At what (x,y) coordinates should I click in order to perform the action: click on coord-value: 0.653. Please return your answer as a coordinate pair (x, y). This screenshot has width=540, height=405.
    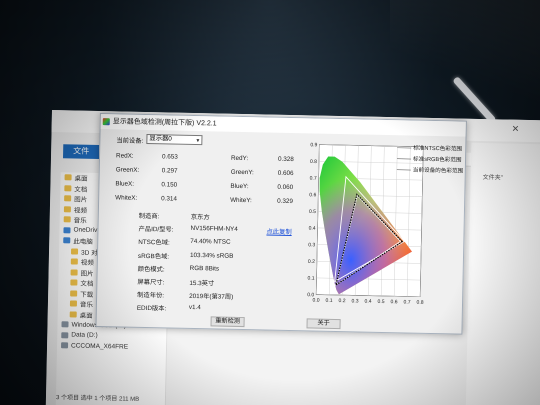
    Looking at the image, I should click on (169, 157).